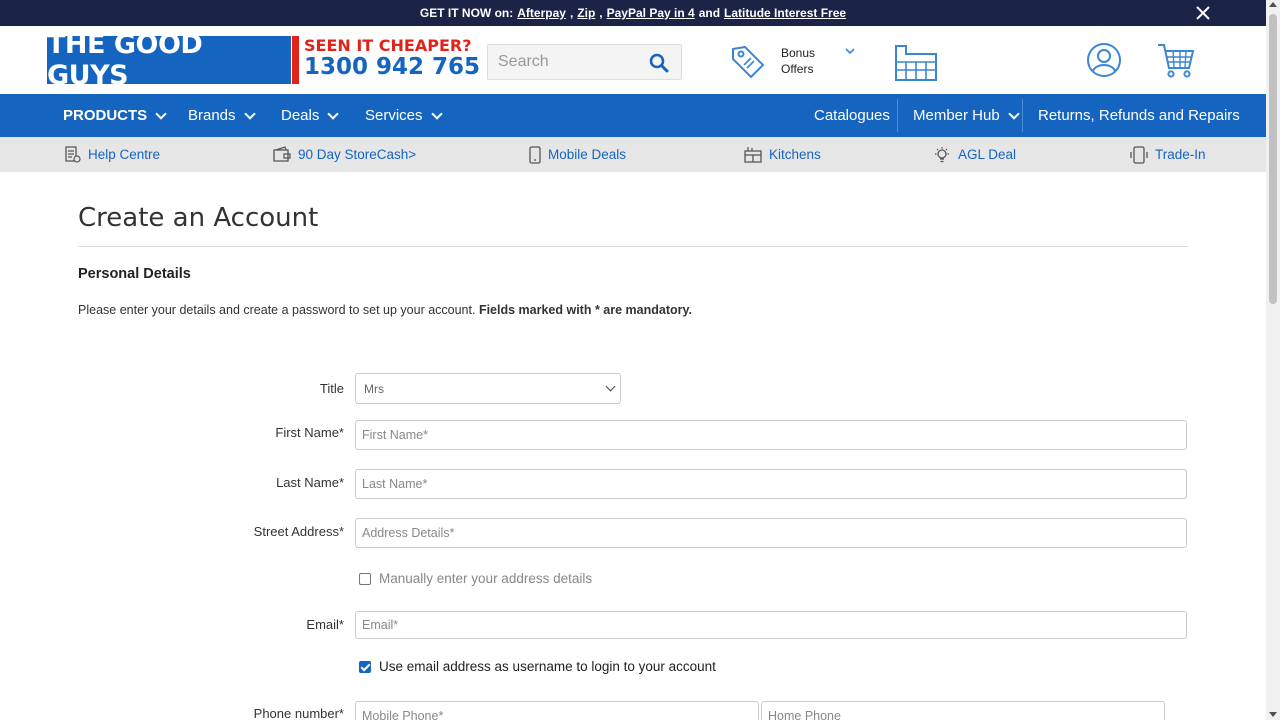 This screenshot has height=720, width=1280. Describe the element at coordinates (1273, 4) in the screenshot. I see `scroll-up-arrow-icon` at that location.